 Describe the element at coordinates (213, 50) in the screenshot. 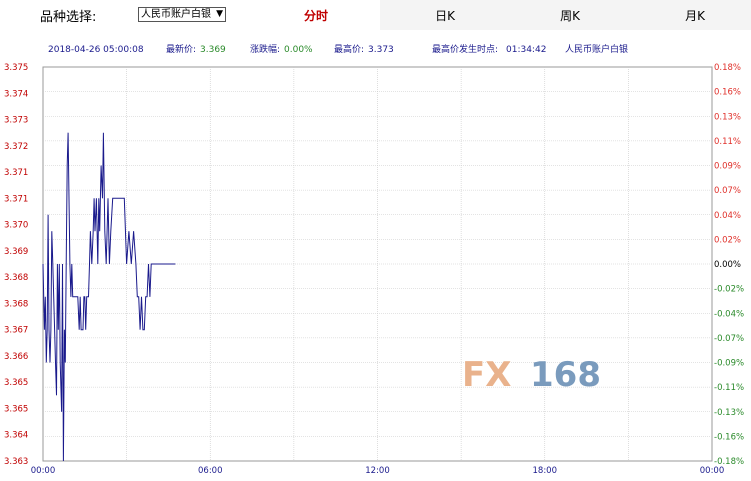

I see `info-latest-value: 3.369` at that location.